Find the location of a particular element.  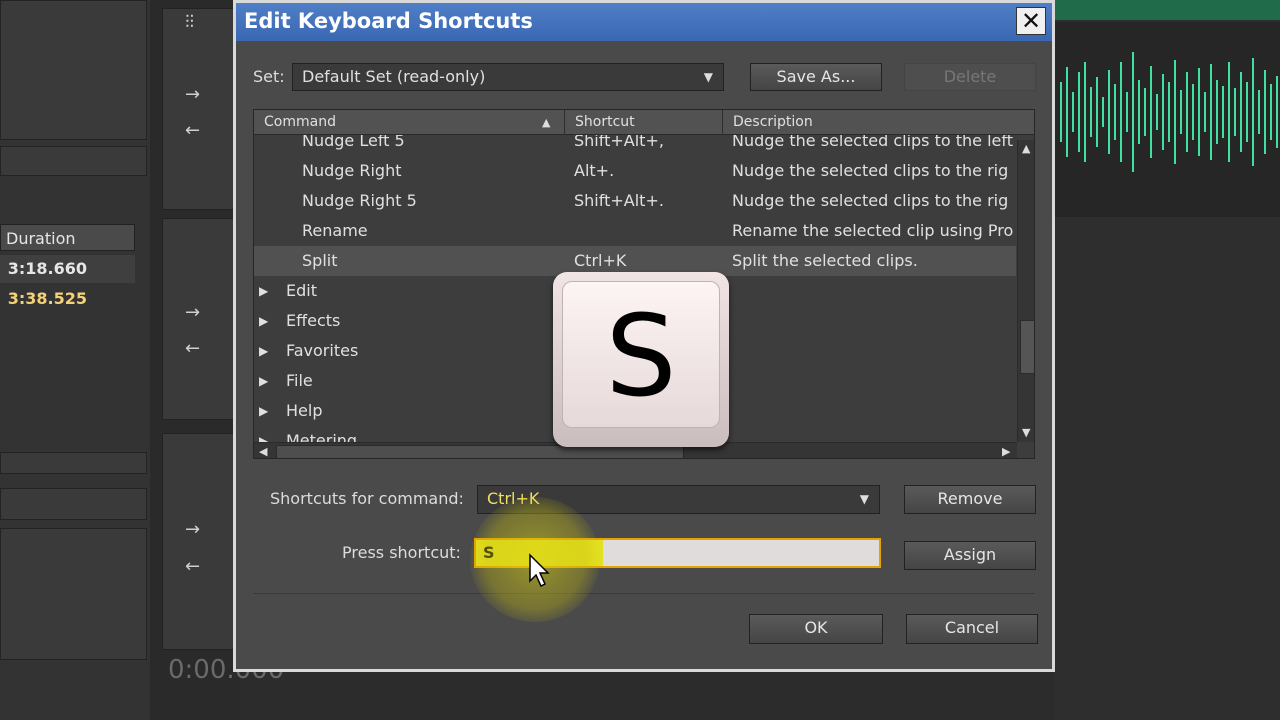

dialog-title: Edit Keyboard Shortcuts is located at coordinates (388, 21).